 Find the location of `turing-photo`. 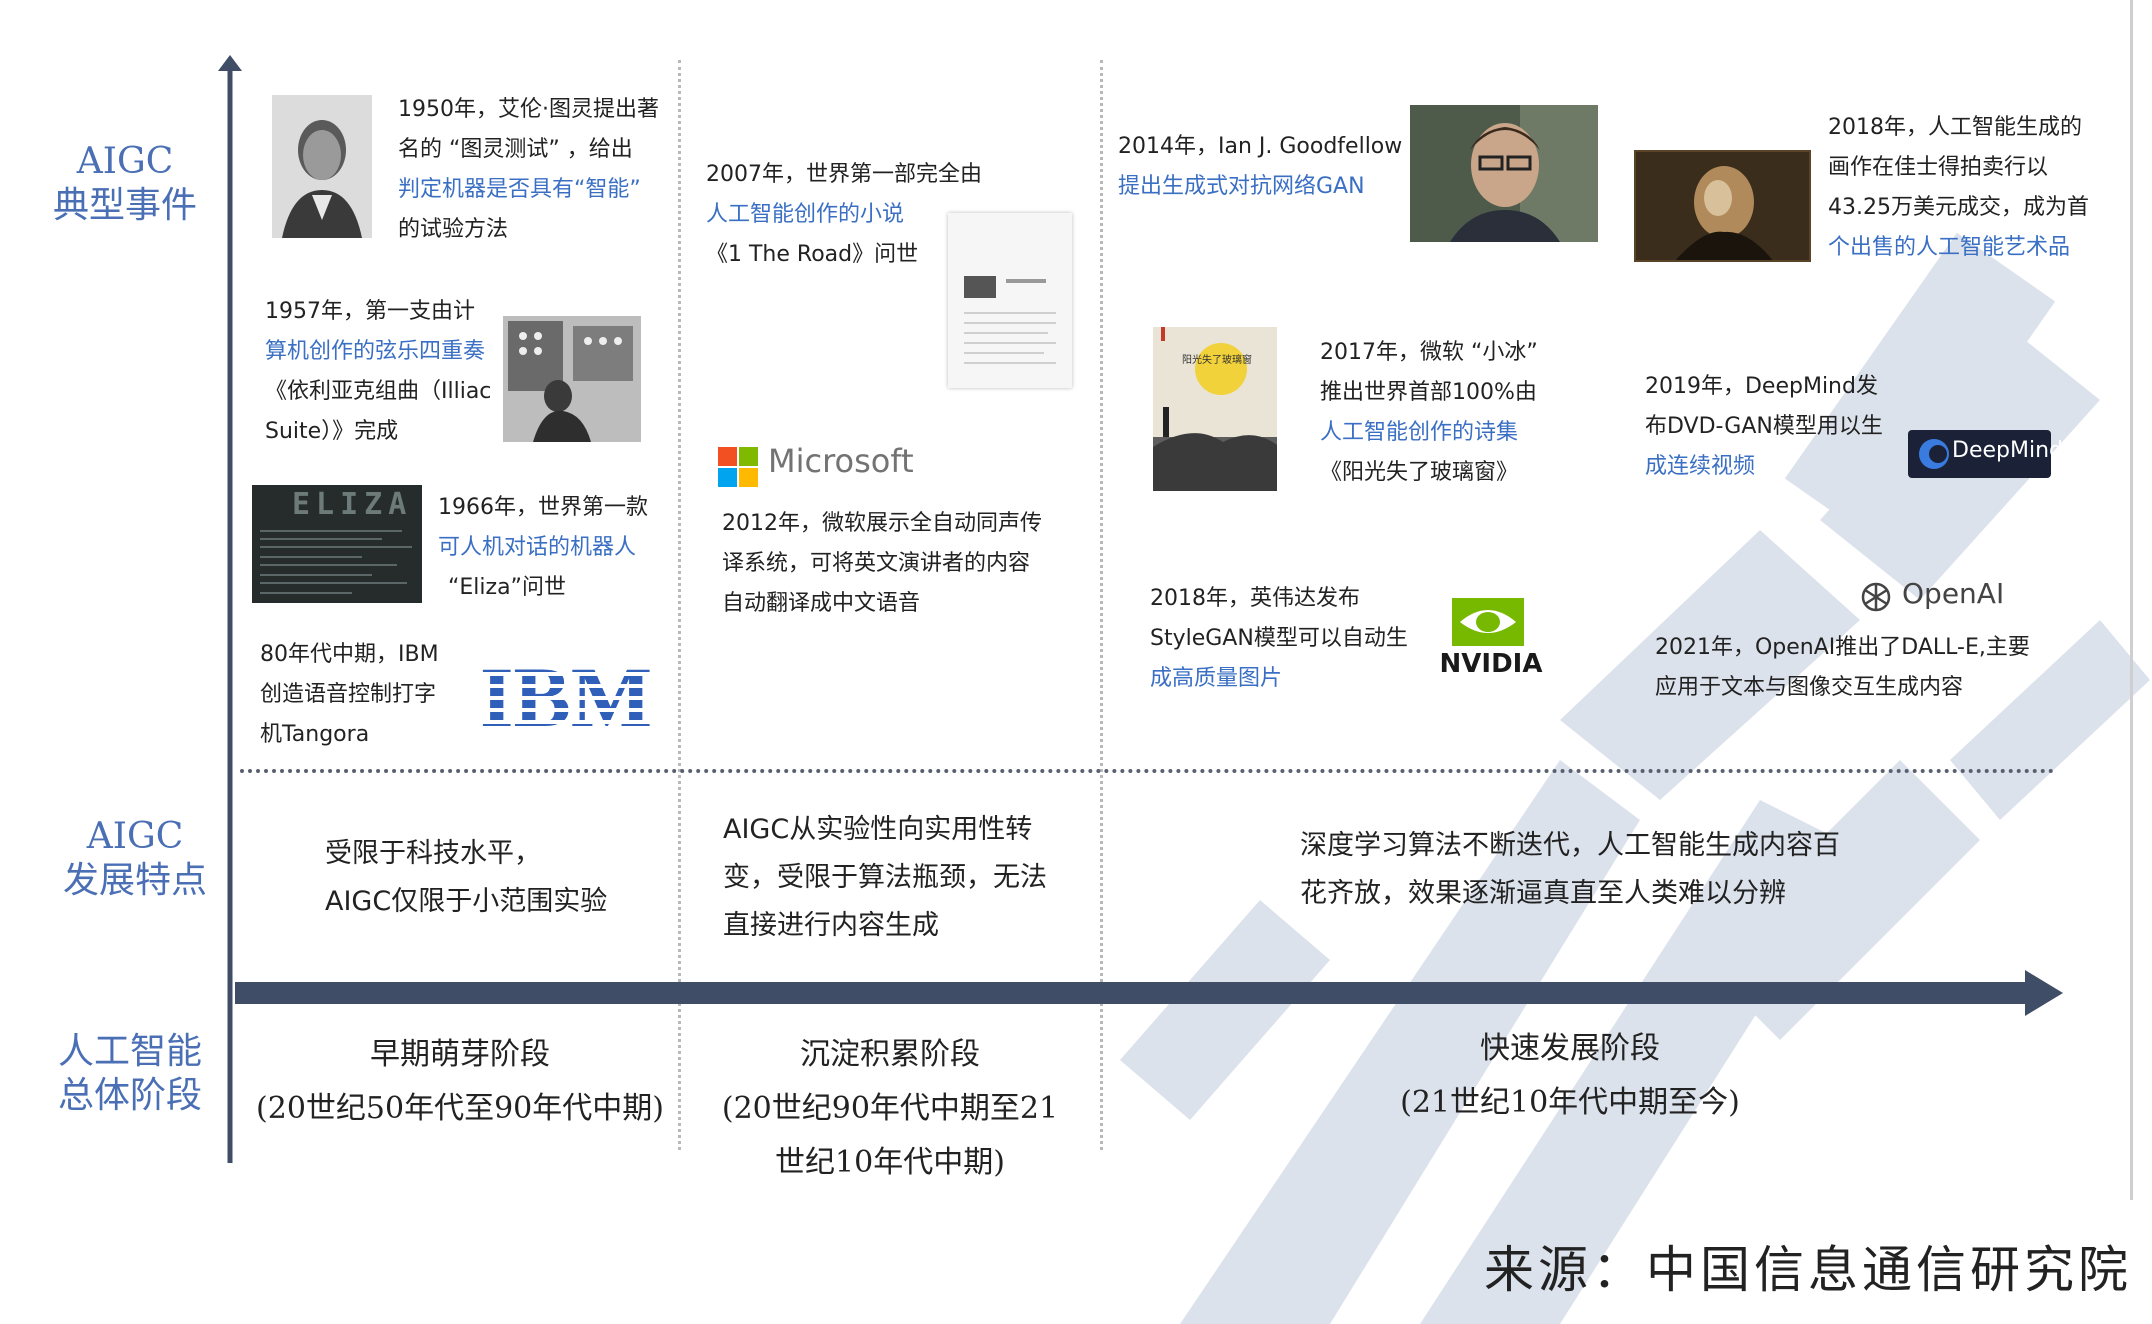

turing-photo is located at coordinates (322, 166).